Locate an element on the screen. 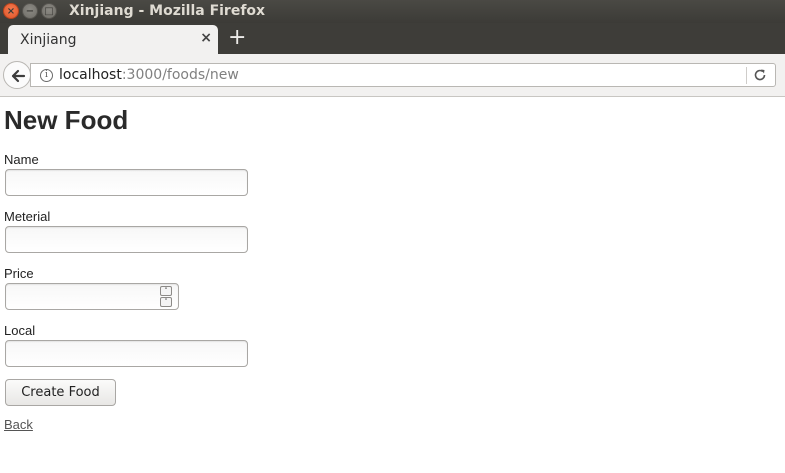 The height and width of the screenshot is (473, 785). tab-xinjiang: Xinjiang × is located at coordinates (113, 39).